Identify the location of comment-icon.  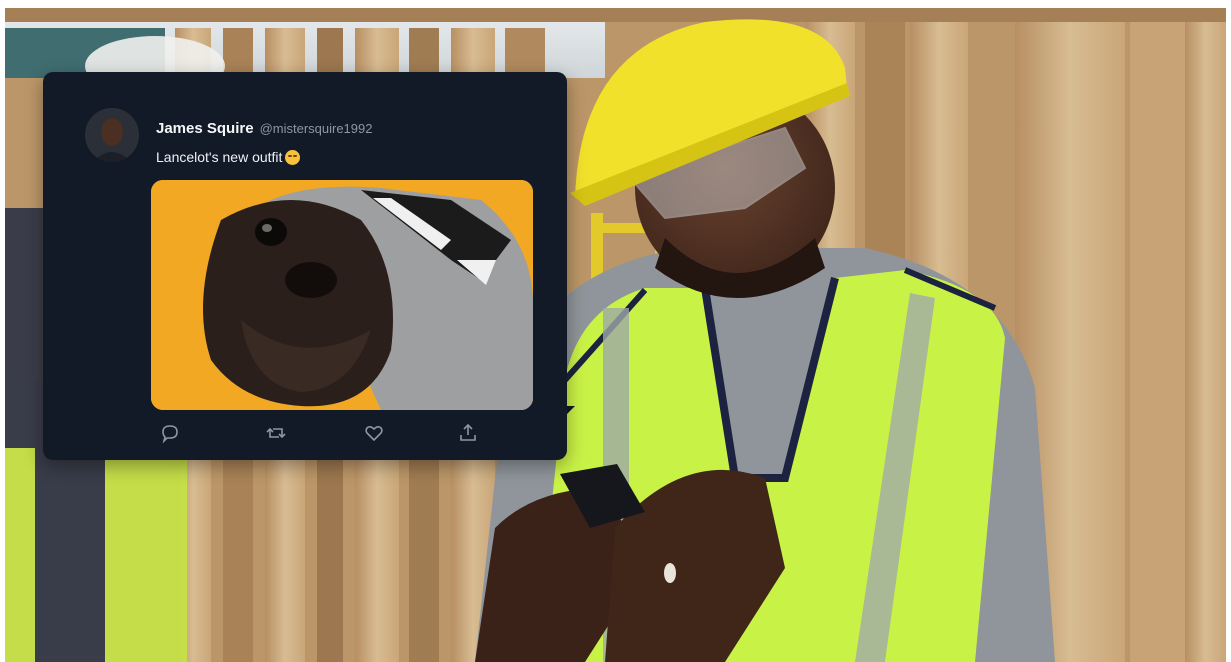
(170, 433).